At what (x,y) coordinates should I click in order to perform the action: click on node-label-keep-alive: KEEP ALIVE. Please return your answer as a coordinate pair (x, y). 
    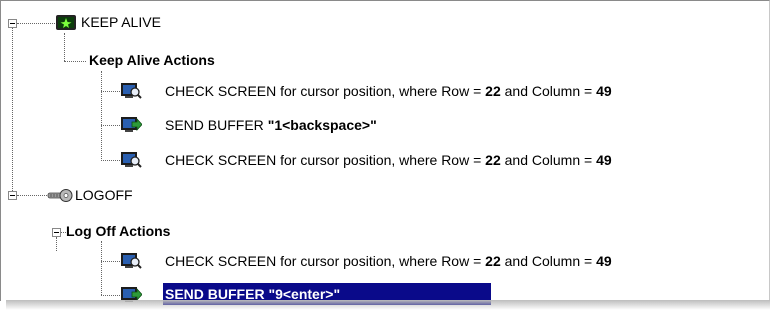
    Looking at the image, I should click on (121, 22).